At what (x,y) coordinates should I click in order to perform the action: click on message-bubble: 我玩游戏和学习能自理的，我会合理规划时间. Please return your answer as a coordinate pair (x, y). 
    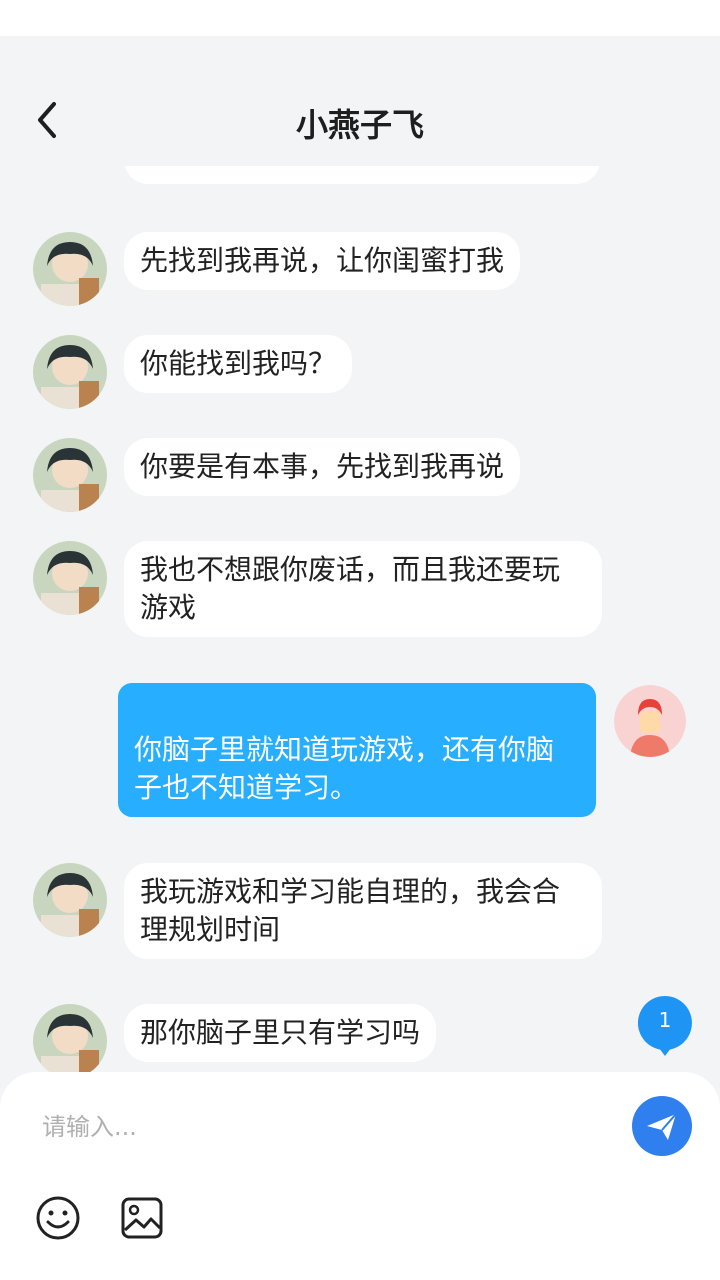
    Looking at the image, I should click on (363, 911).